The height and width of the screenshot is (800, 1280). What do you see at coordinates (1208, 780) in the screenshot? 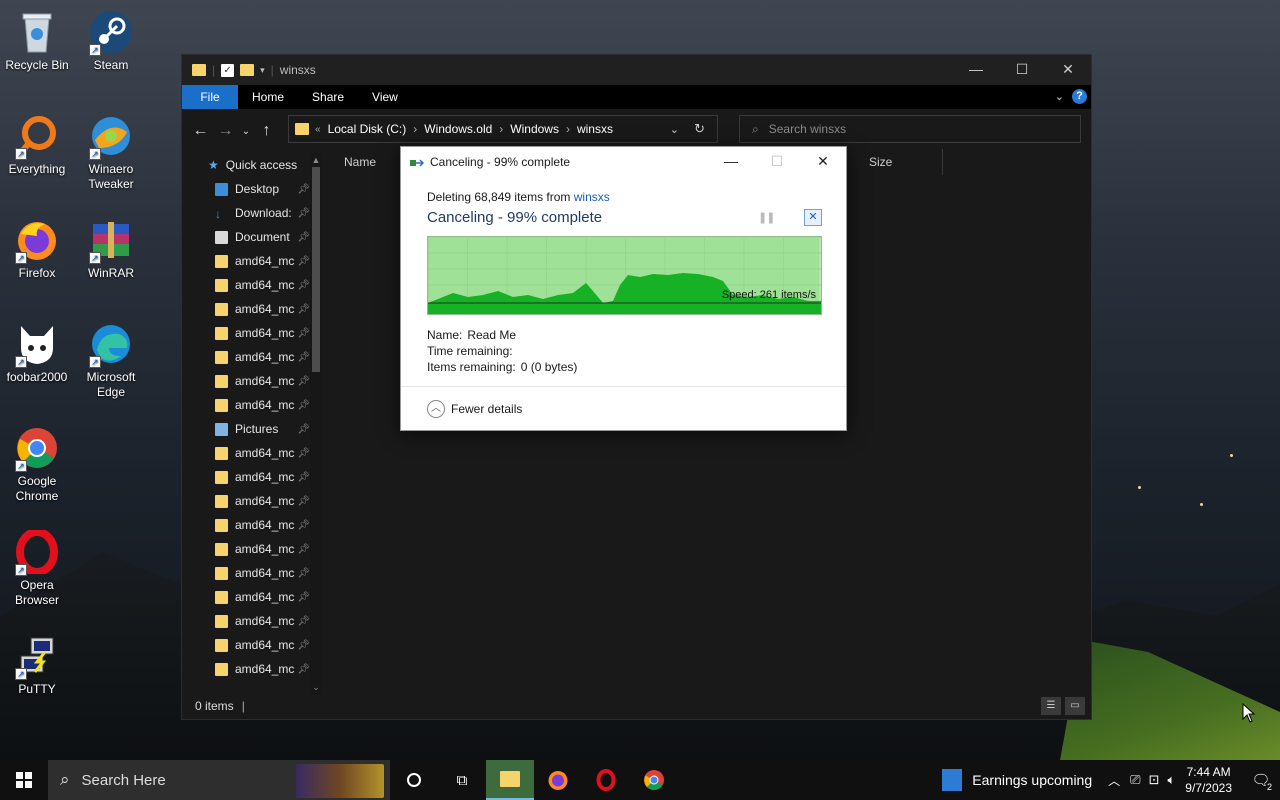
I see `clock: 7:44 AM 9/7/2023` at bounding box center [1208, 780].